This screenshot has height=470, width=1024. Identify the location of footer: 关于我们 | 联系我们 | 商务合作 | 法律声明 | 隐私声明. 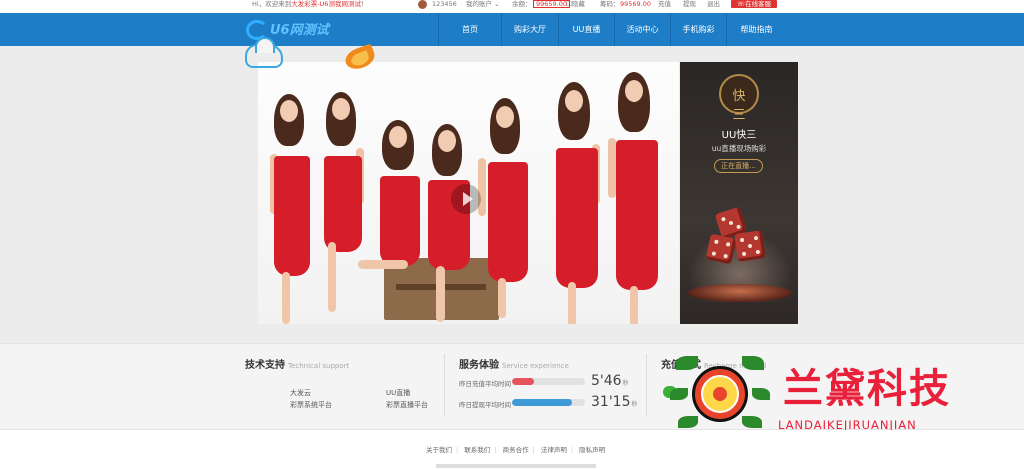
(512, 450).